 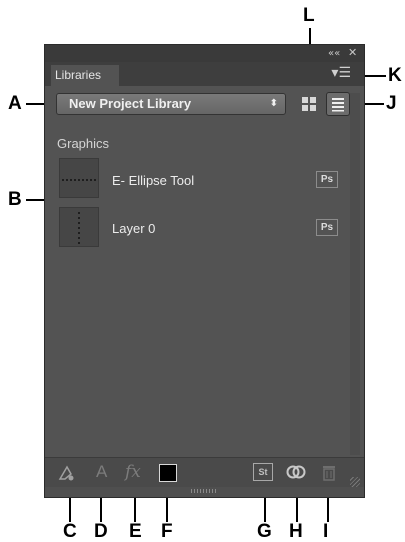 What do you see at coordinates (204, 74) in the screenshot?
I see `panel-tabstrip: Libraries ▾☰` at bounding box center [204, 74].